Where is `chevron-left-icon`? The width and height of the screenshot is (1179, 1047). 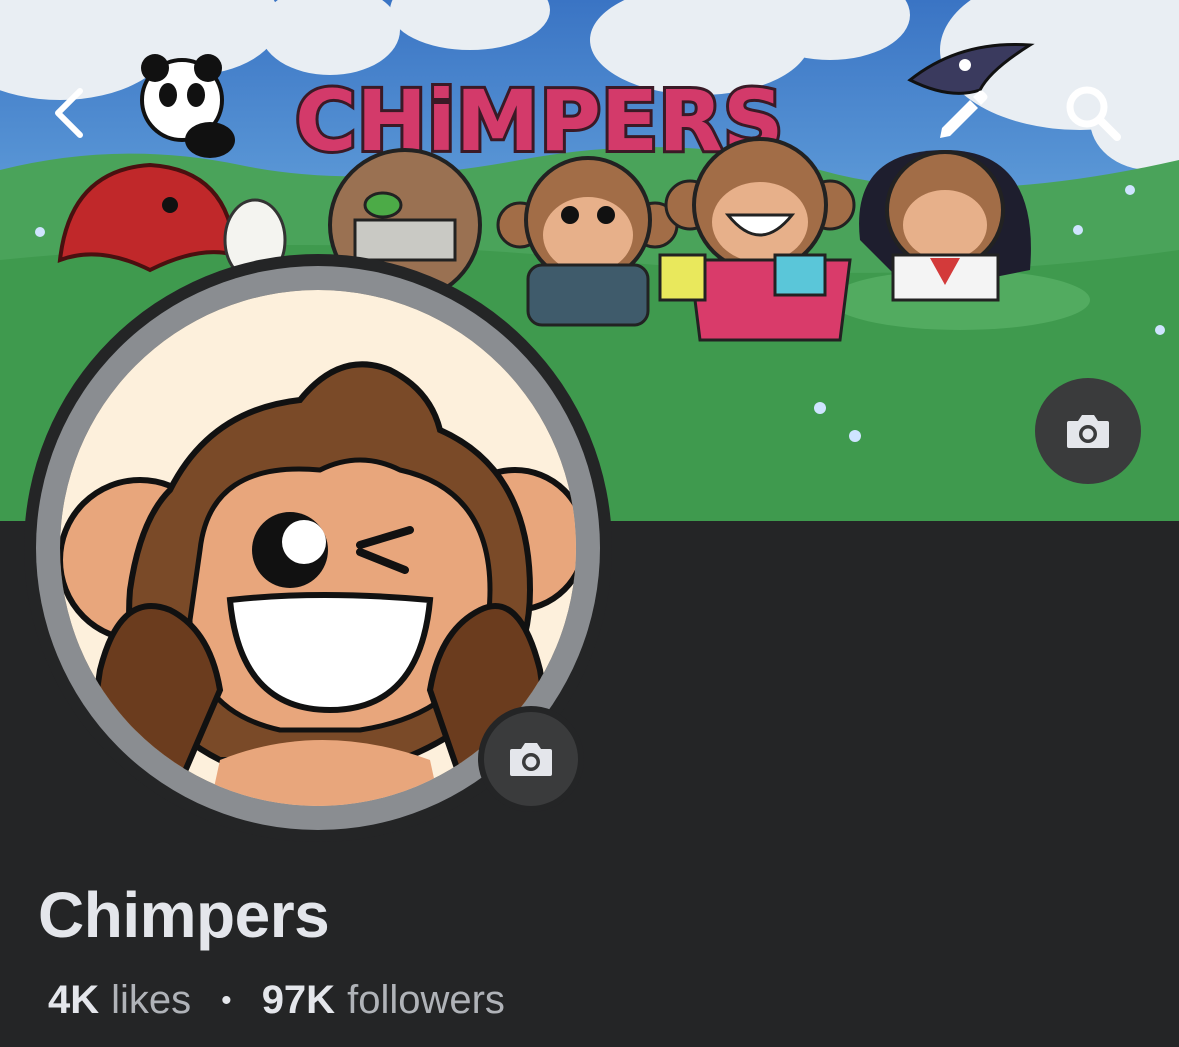 chevron-left-icon is located at coordinates (69, 113).